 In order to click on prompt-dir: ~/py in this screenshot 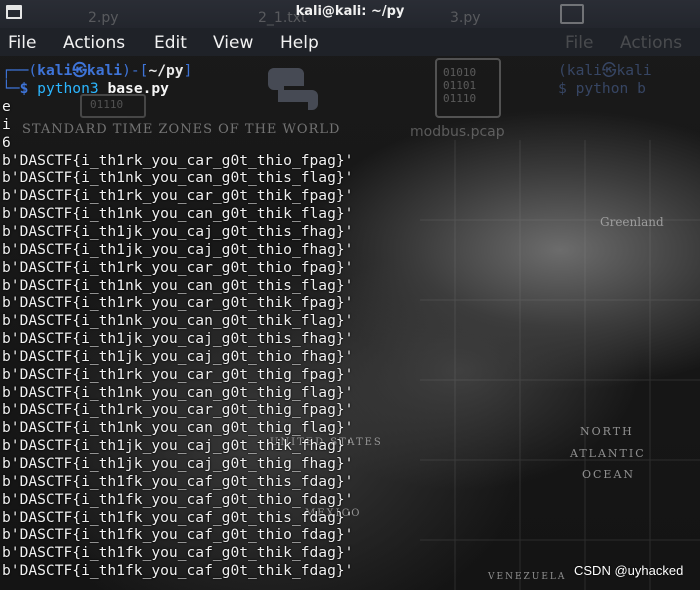, I will do `click(166, 70)`.